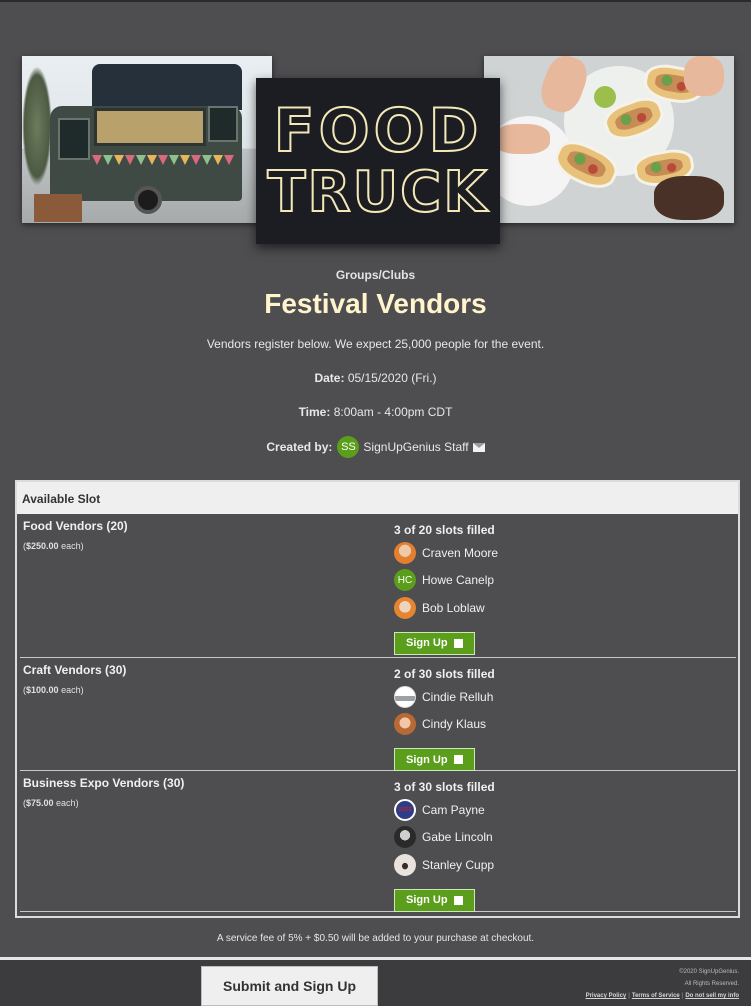  What do you see at coordinates (444, 530) in the screenshot?
I see `slots-filled-count: 3 of 20 slots filled` at bounding box center [444, 530].